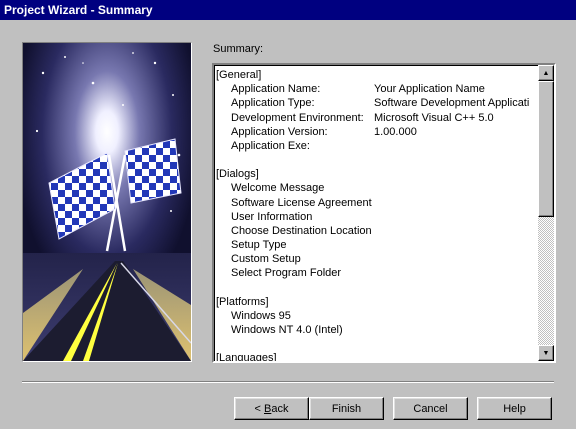 The width and height of the screenshot is (576, 429). What do you see at coordinates (429, 89) in the screenshot?
I see `summary-value: Your Application Name` at bounding box center [429, 89].